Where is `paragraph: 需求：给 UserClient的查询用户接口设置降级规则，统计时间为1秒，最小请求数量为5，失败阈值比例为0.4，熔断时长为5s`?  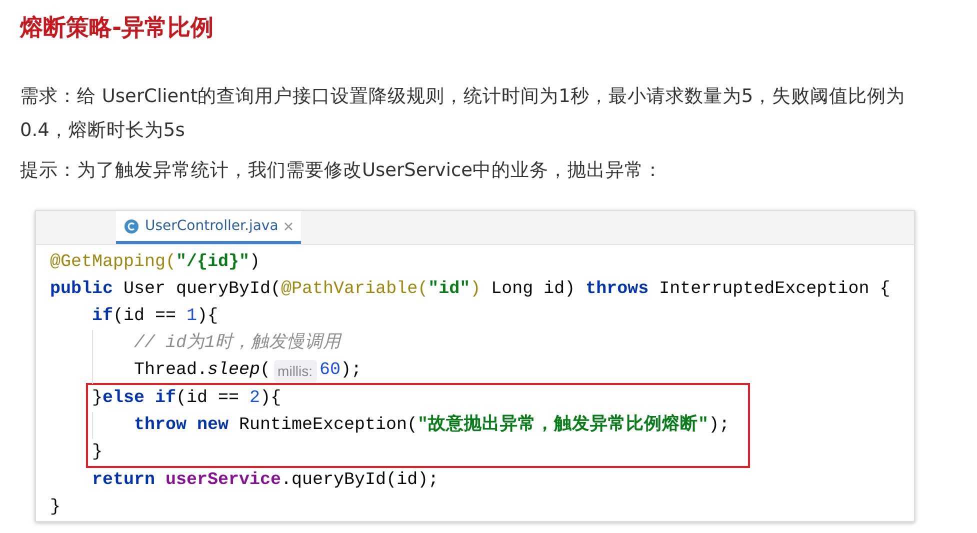
paragraph: 需求：给 UserClient的查询用户接口设置降级规则，统计时间为1秒，最小请求数量为5，失败阈值比例为0.4，熔断时长为5s is located at coordinates (463, 114).